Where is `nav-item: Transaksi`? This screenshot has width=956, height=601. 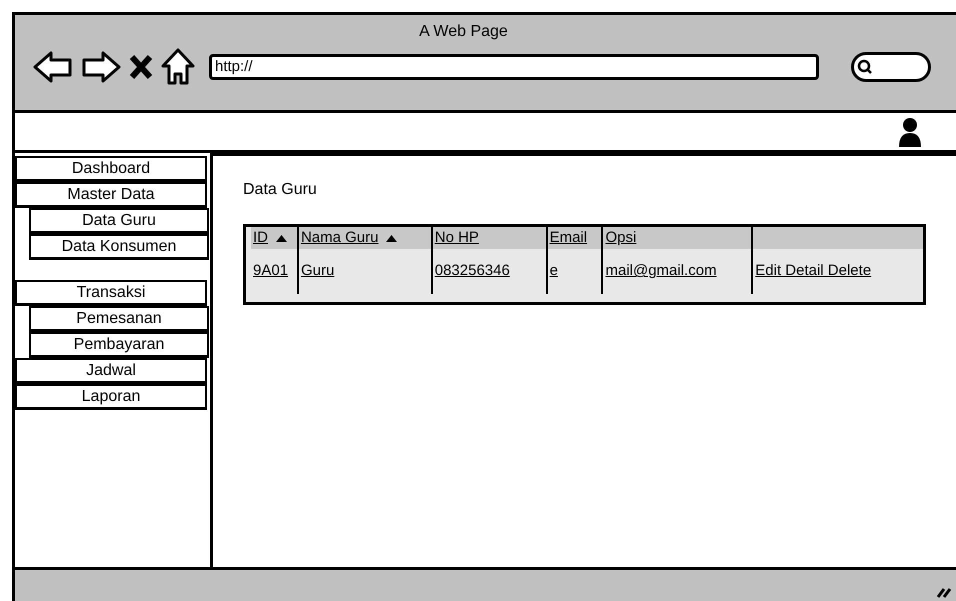 nav-item: Transaksi is located at coordinates (111, 293).